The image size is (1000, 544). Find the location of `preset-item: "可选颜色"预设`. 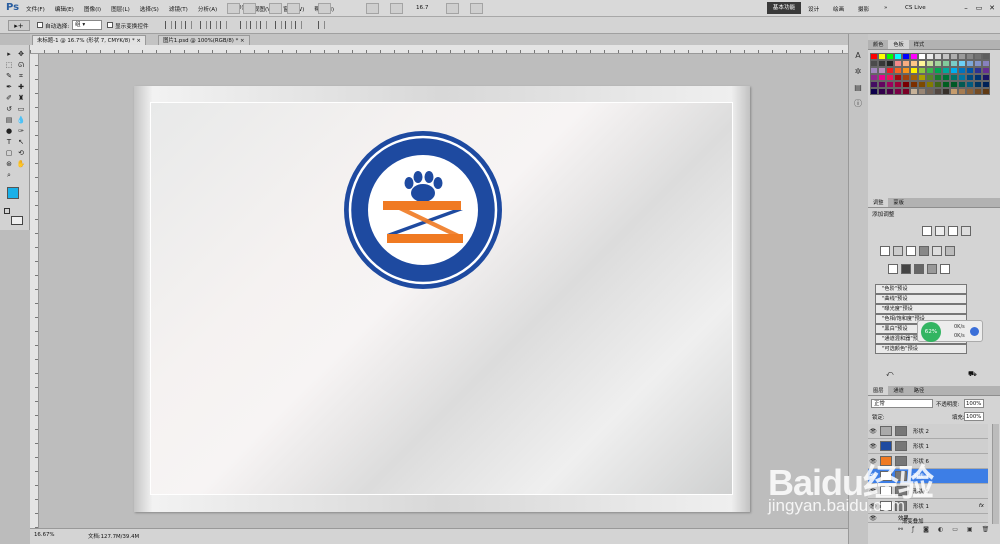

preset-item: "可选颜色"预设 is located at coordinates (921, 349).